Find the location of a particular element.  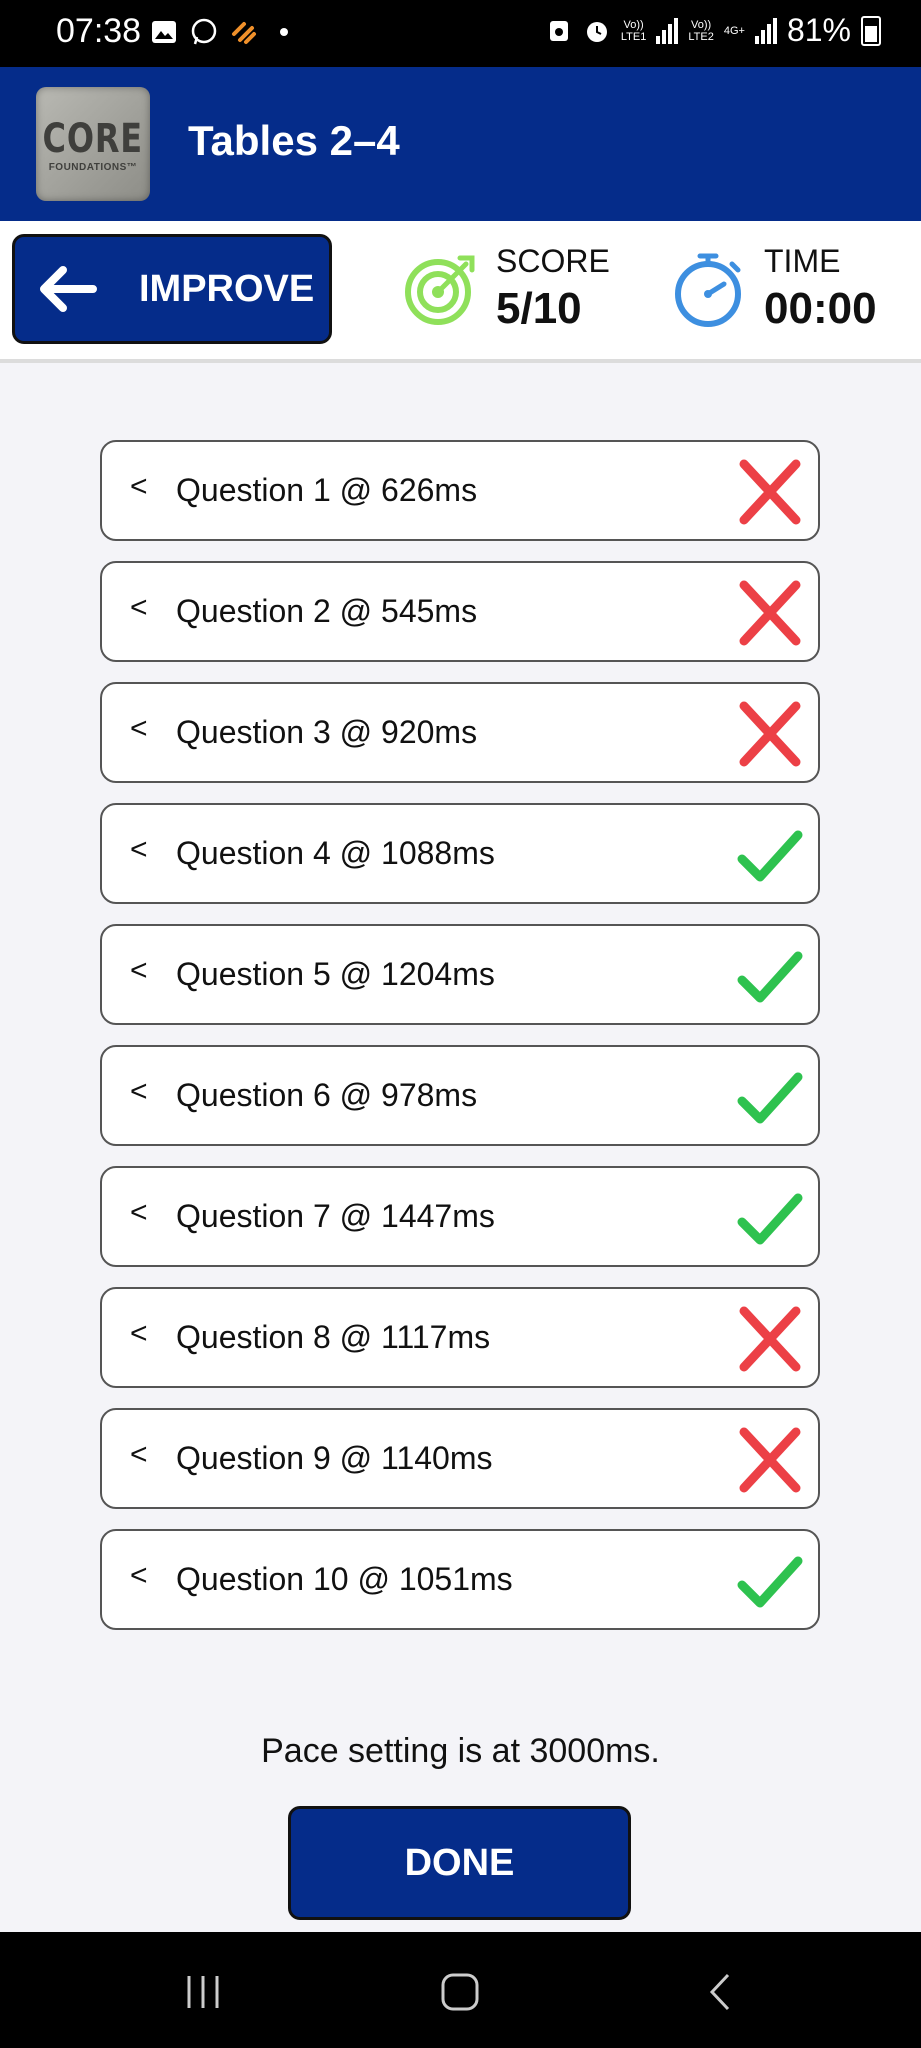

question-row: < Question 8 @ 1117ms is located at coordinates (460, 1337).